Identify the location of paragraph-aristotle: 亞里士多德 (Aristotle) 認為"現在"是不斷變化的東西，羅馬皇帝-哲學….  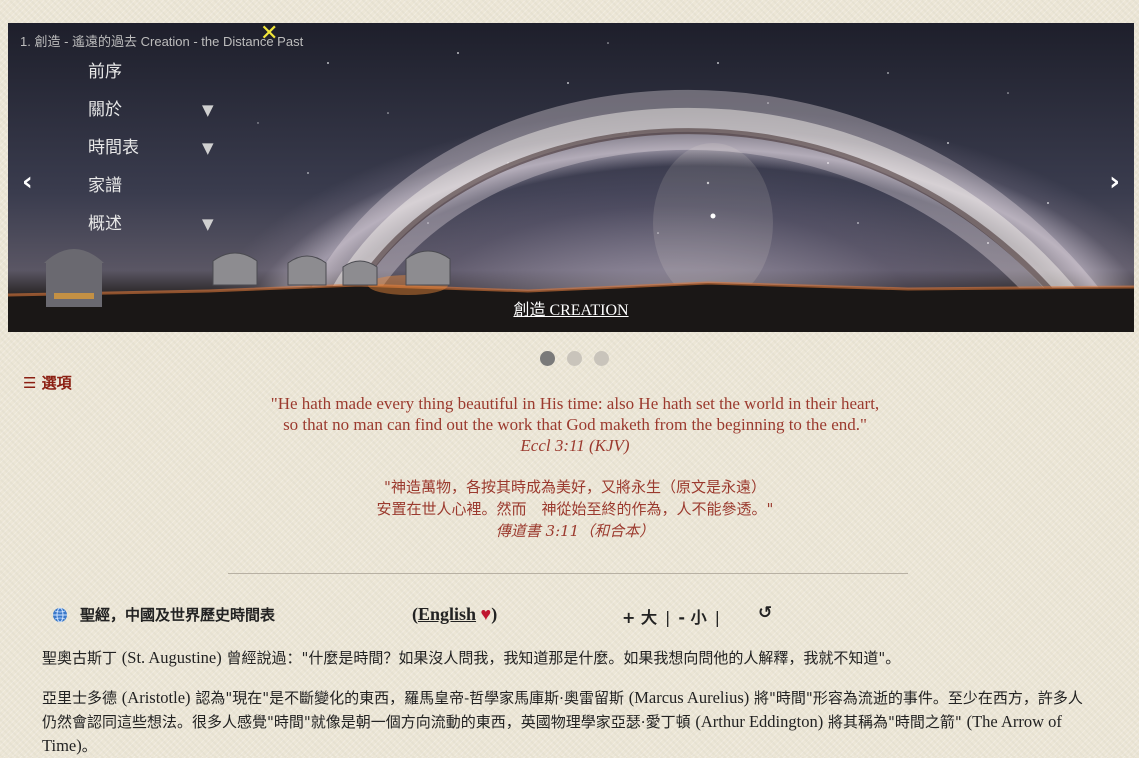
(567, 722).